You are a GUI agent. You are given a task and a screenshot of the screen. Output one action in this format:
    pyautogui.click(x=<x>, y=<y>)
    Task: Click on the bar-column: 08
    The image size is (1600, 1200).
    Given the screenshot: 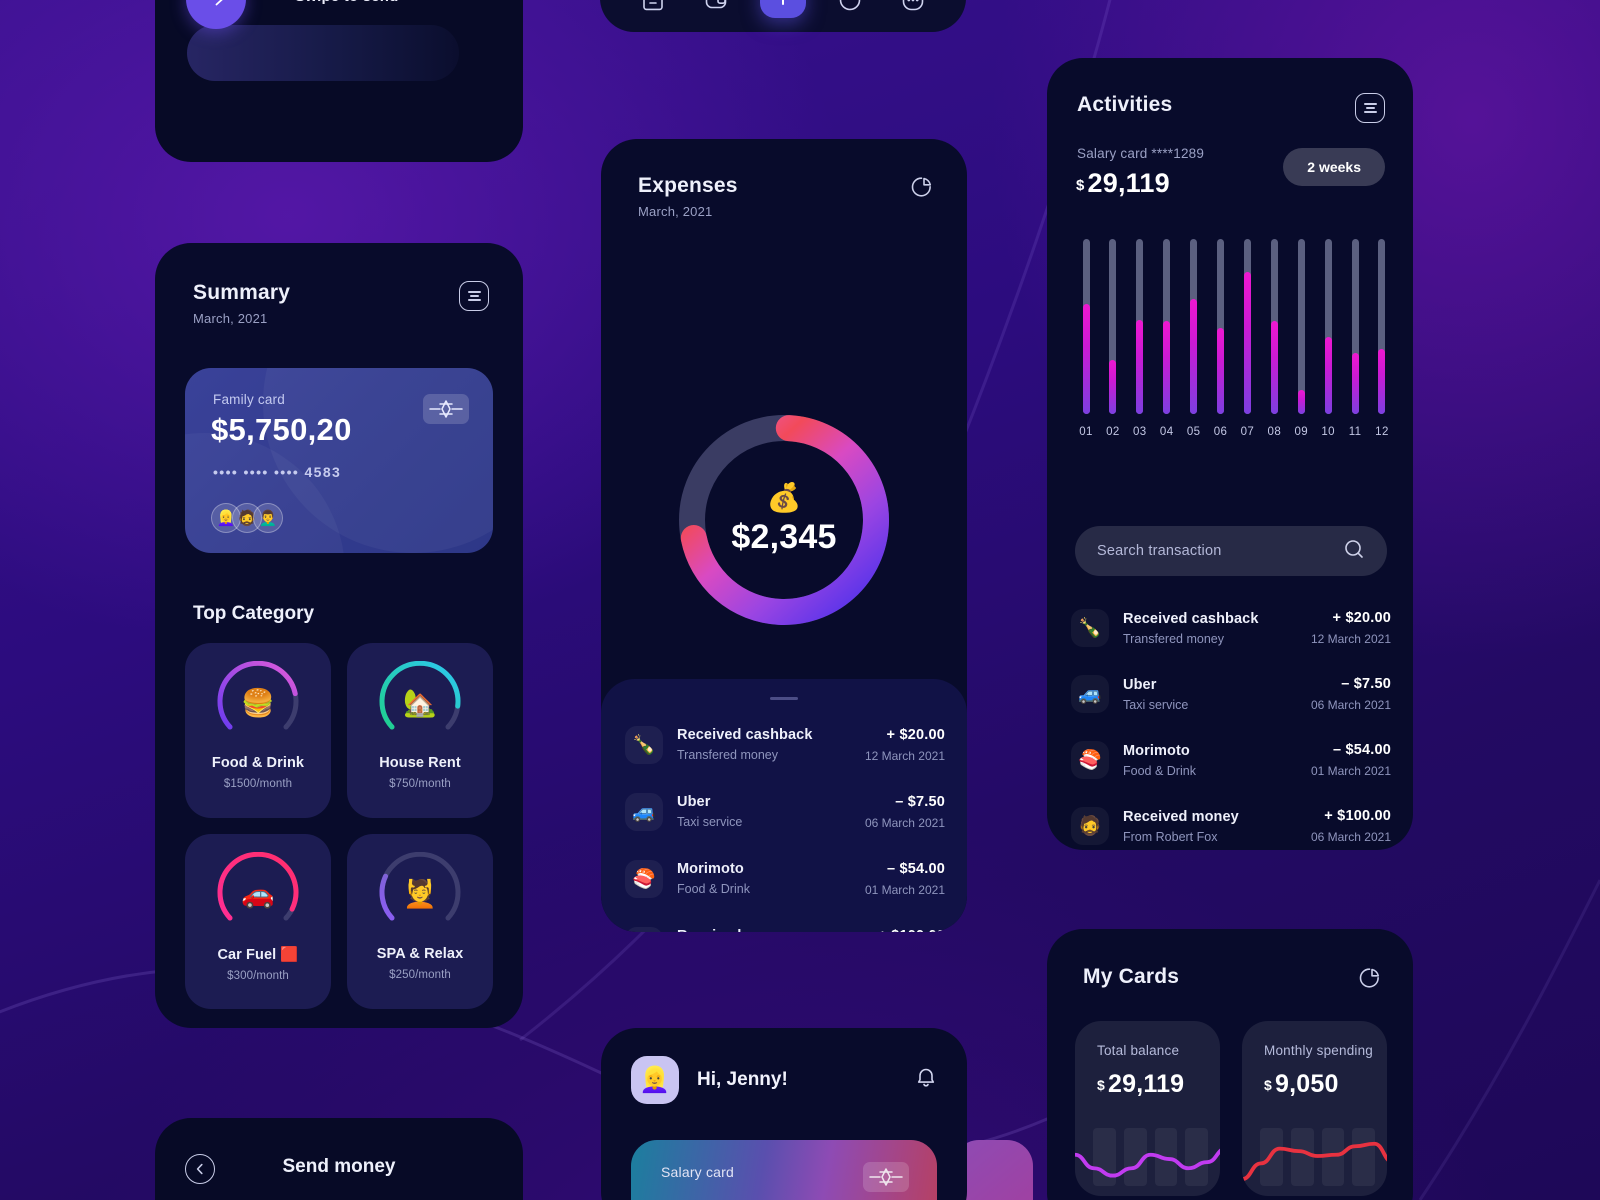 What is the action you would take?
    pyautogui.click(x=1274, y=338)
    